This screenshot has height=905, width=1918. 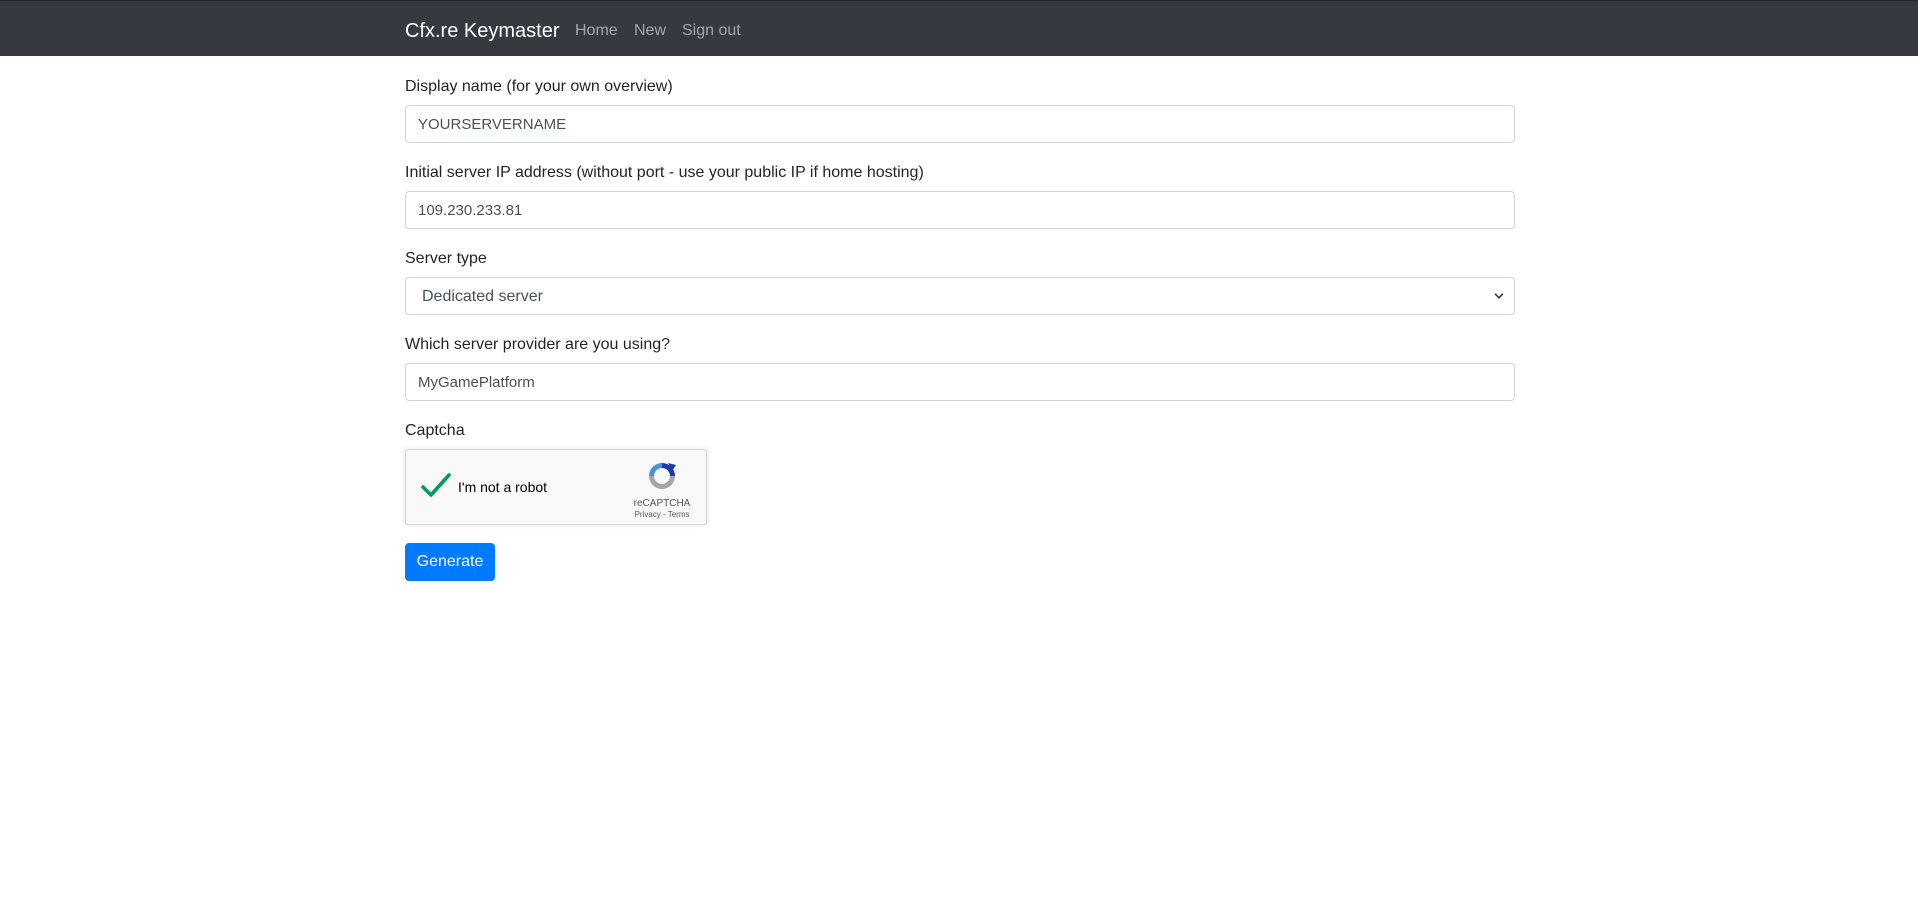 I want to click on server-type-selected-value: Dedicated server, so click(x=482, y=296).